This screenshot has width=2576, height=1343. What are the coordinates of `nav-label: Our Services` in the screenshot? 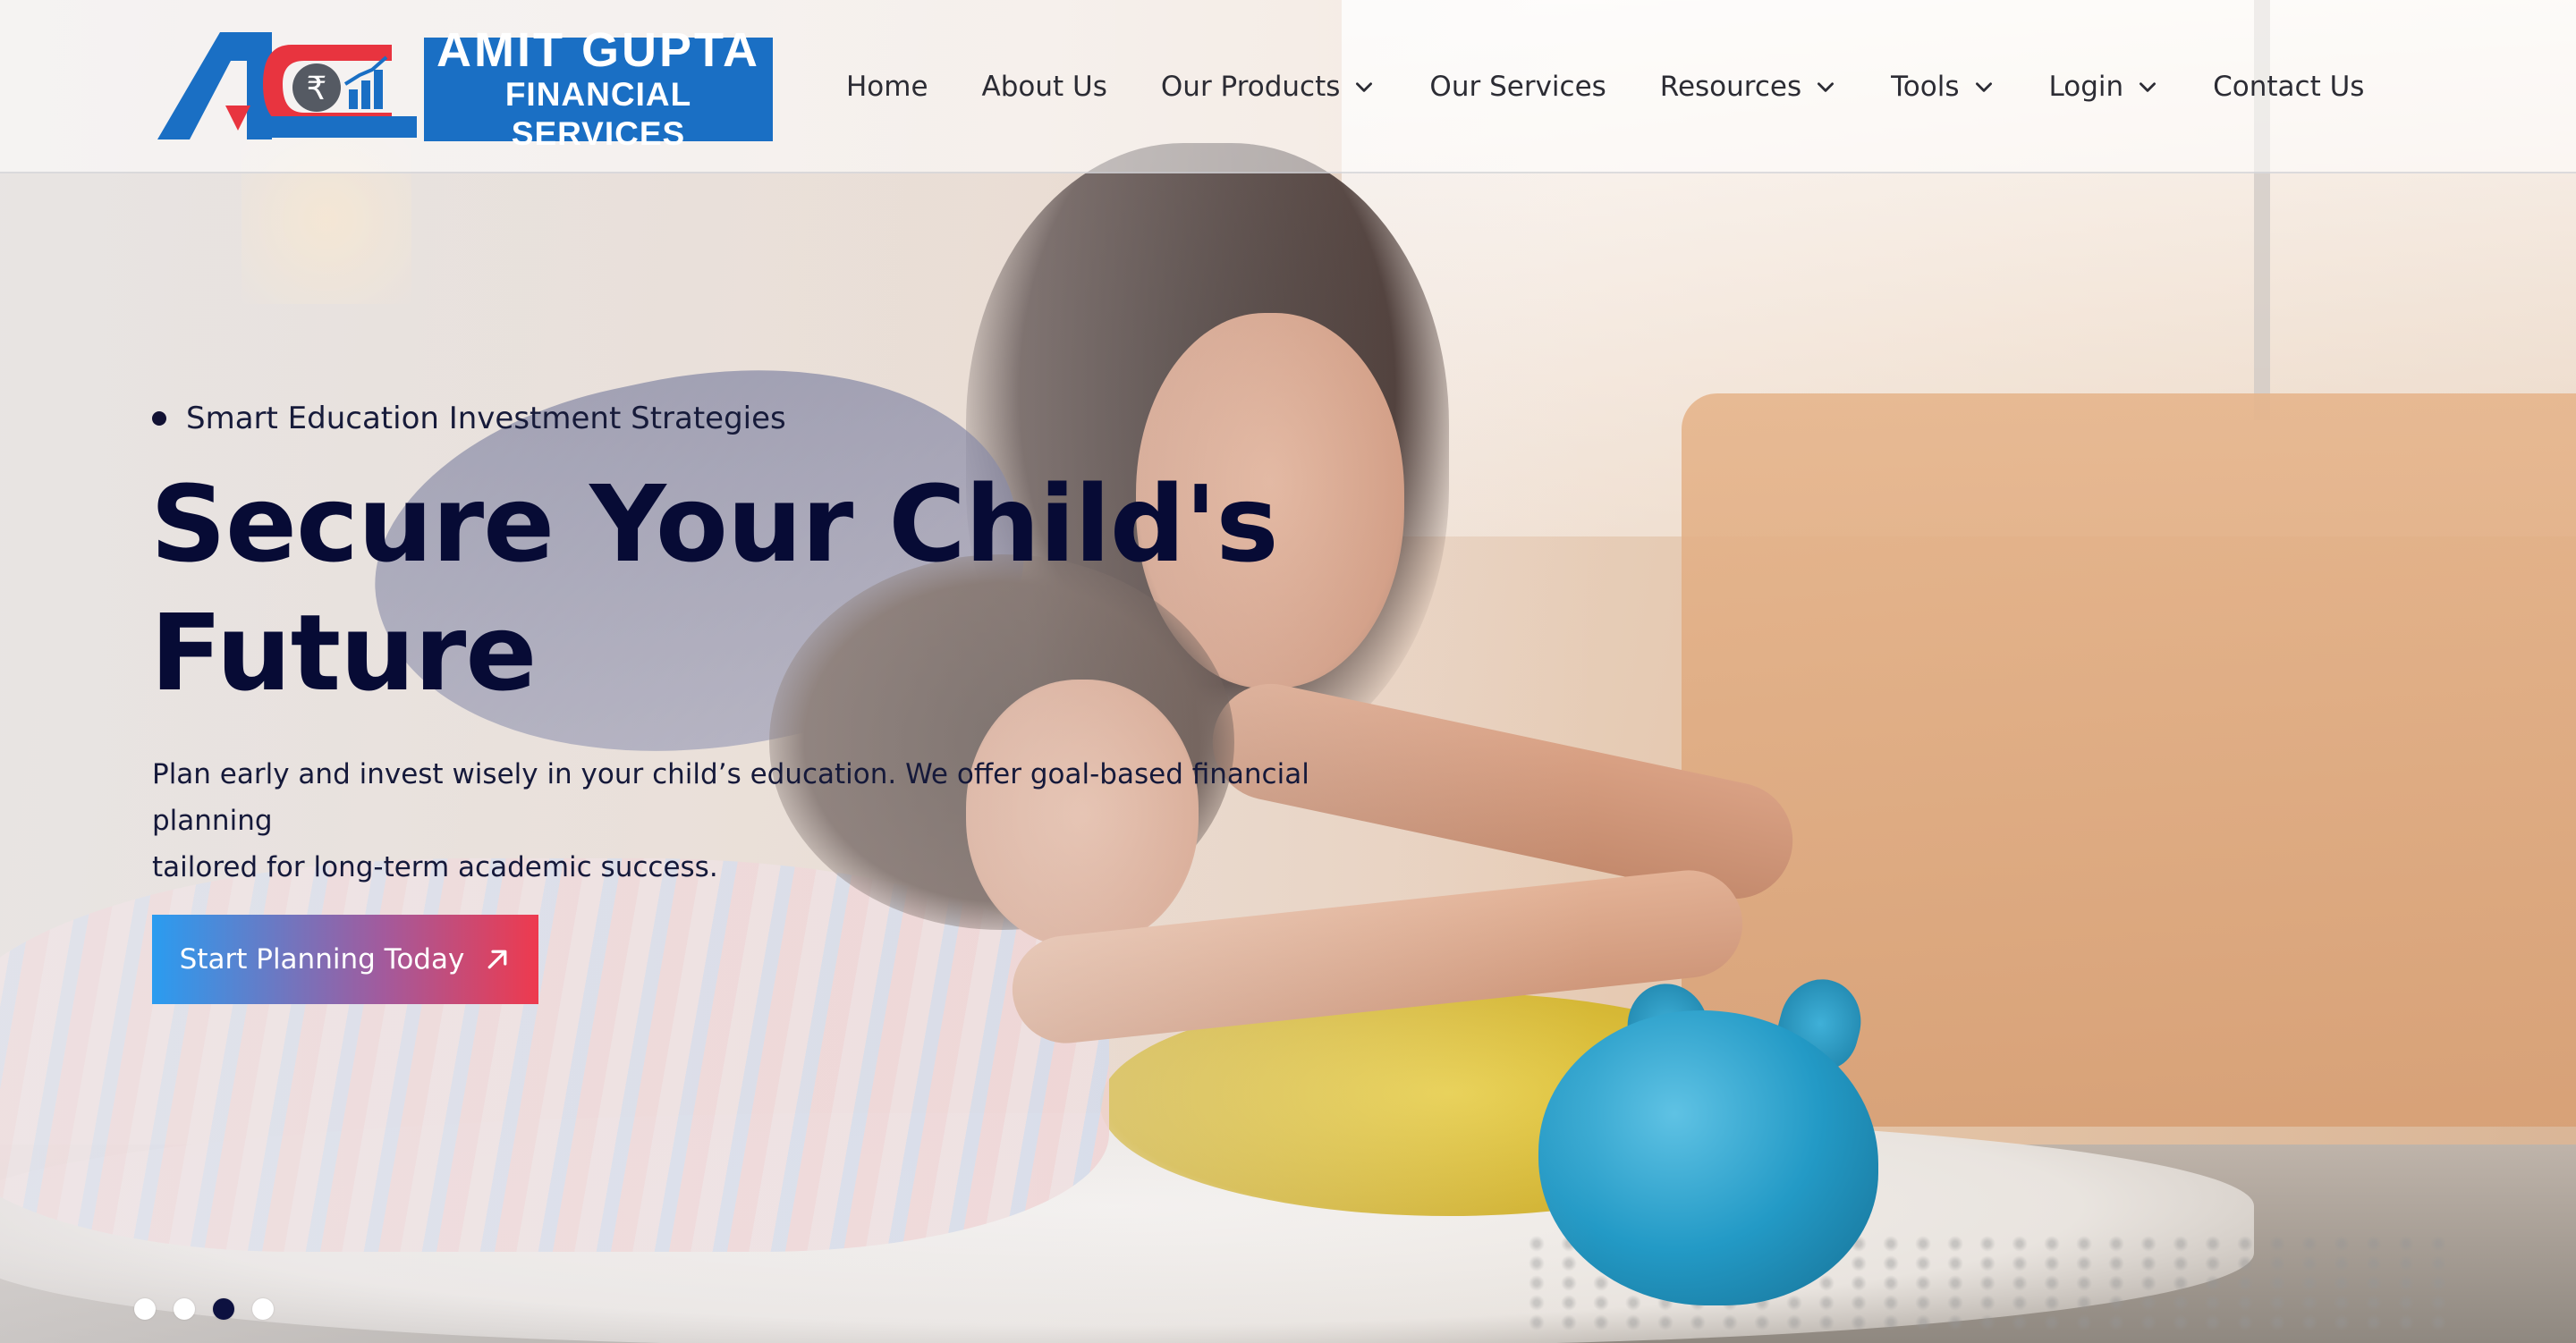 It's located at (1517, 87).